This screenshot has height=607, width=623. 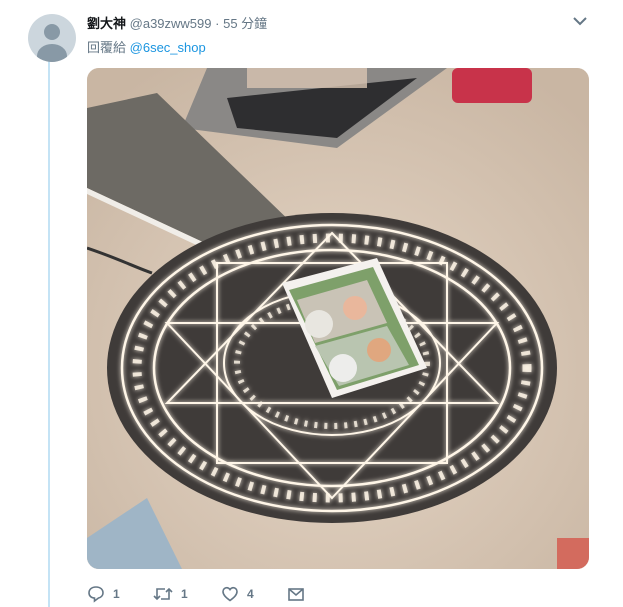 I want to click on retweet-button: 1, so click(x=171, y=594).